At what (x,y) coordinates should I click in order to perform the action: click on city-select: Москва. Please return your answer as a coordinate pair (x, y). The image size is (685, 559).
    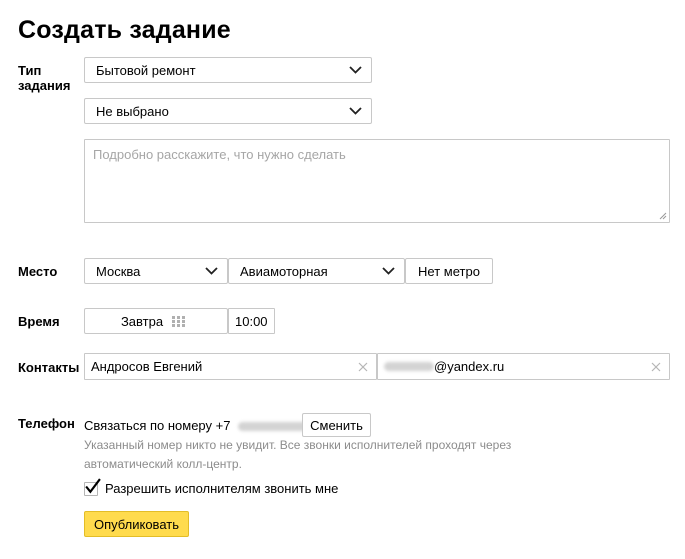
    Looking at the image, I should click on (156, 271).